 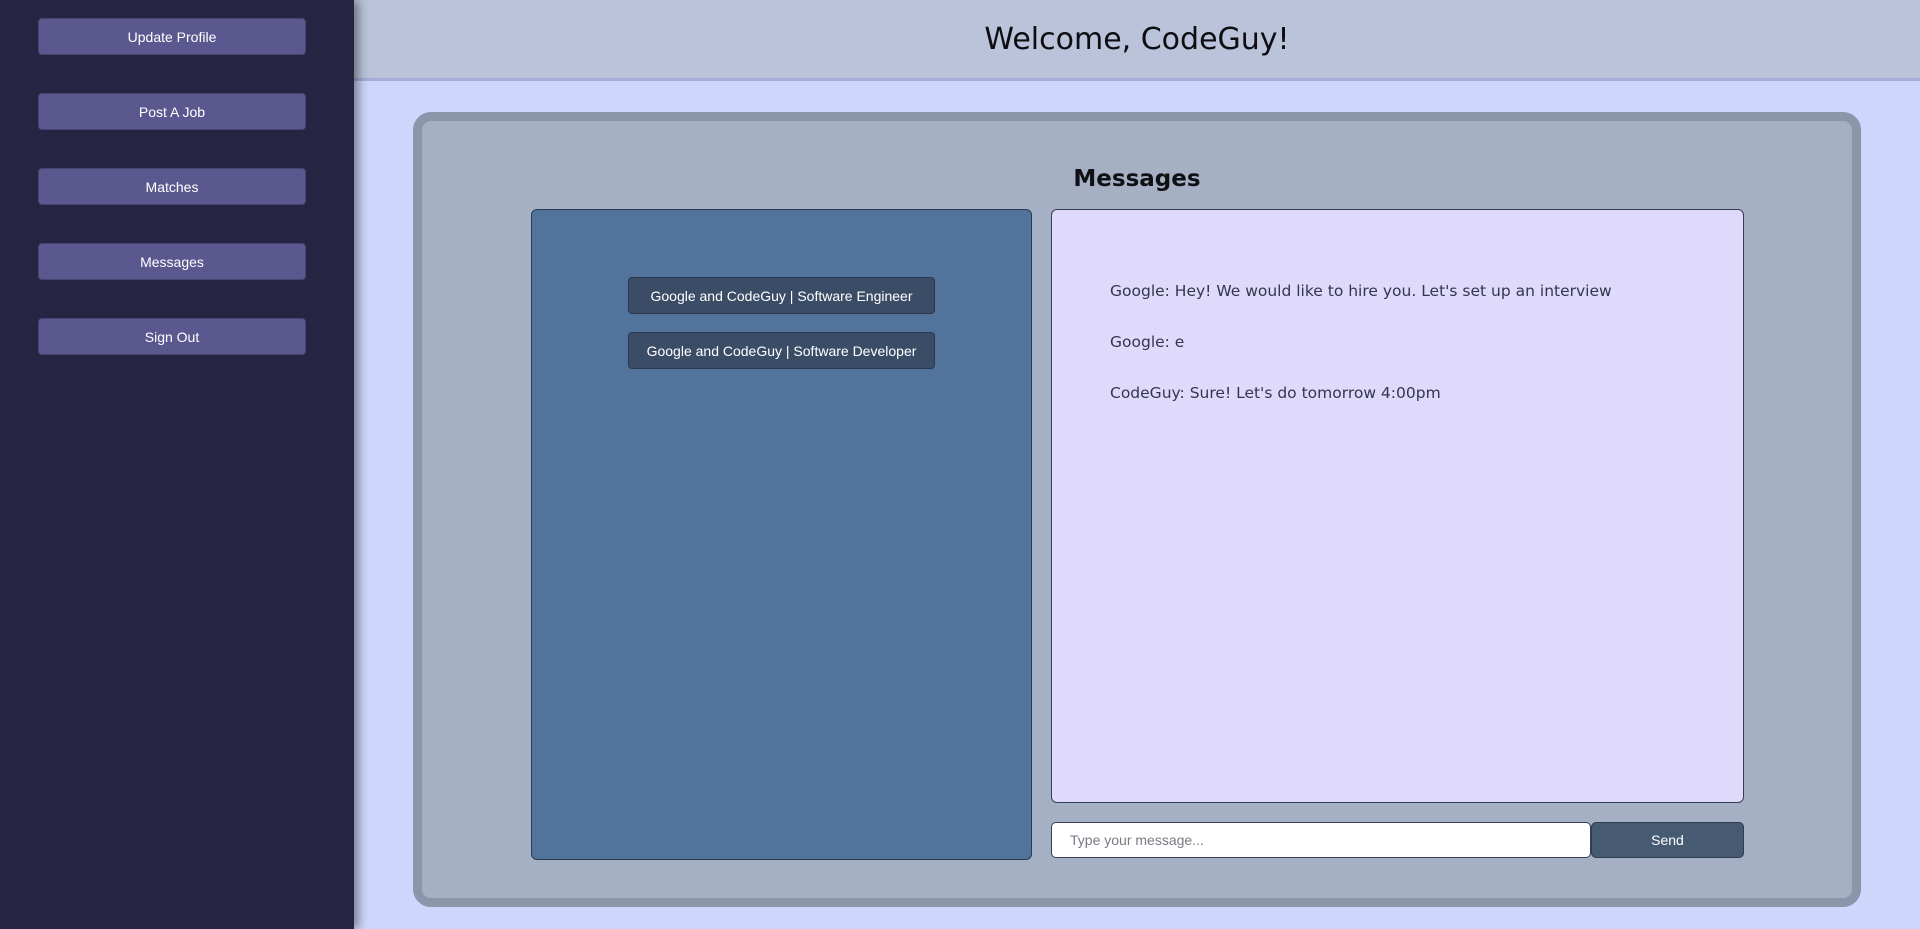 I want to click on update-profile-button: Update Profile, so click(x=172, y=36).